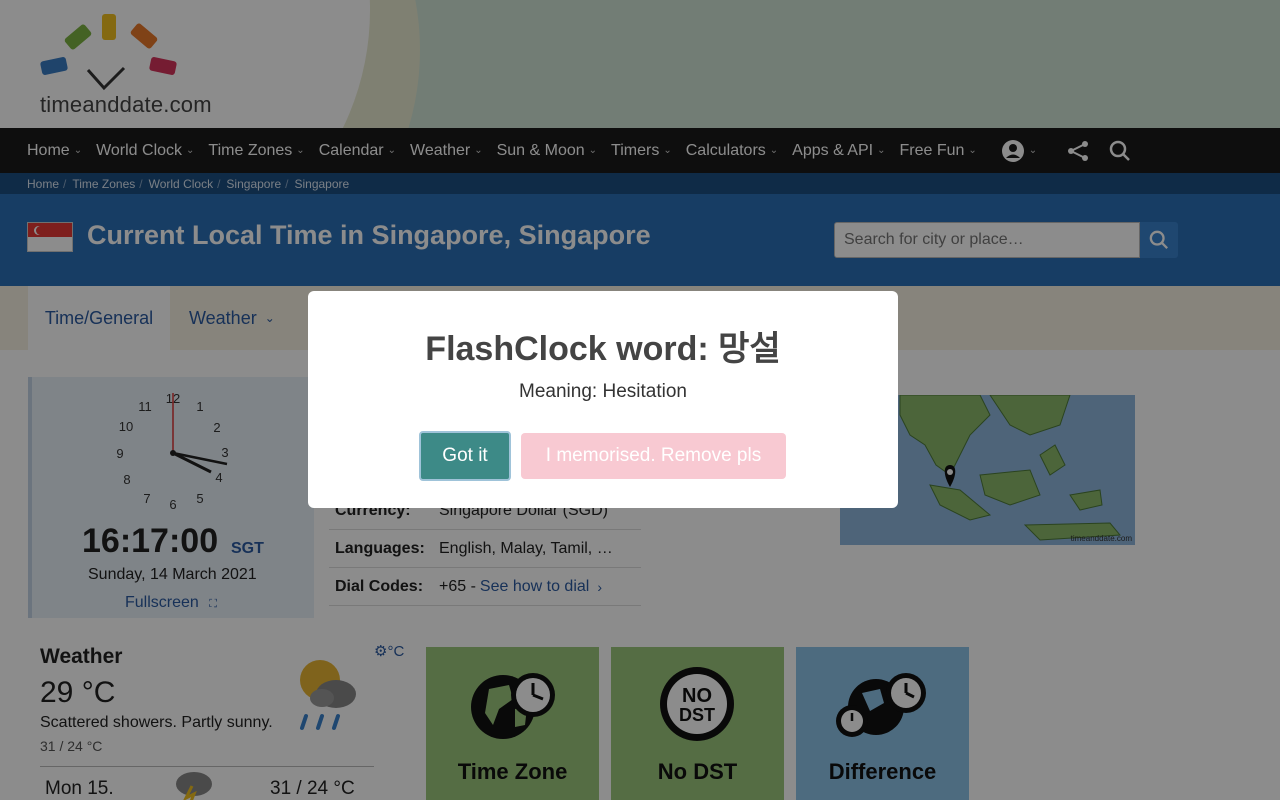 This screenshot has height=800, width=1280. Describe the element at coordinates (465, 456) in the screenshot. I see `got-it-button: Got it` at that location.